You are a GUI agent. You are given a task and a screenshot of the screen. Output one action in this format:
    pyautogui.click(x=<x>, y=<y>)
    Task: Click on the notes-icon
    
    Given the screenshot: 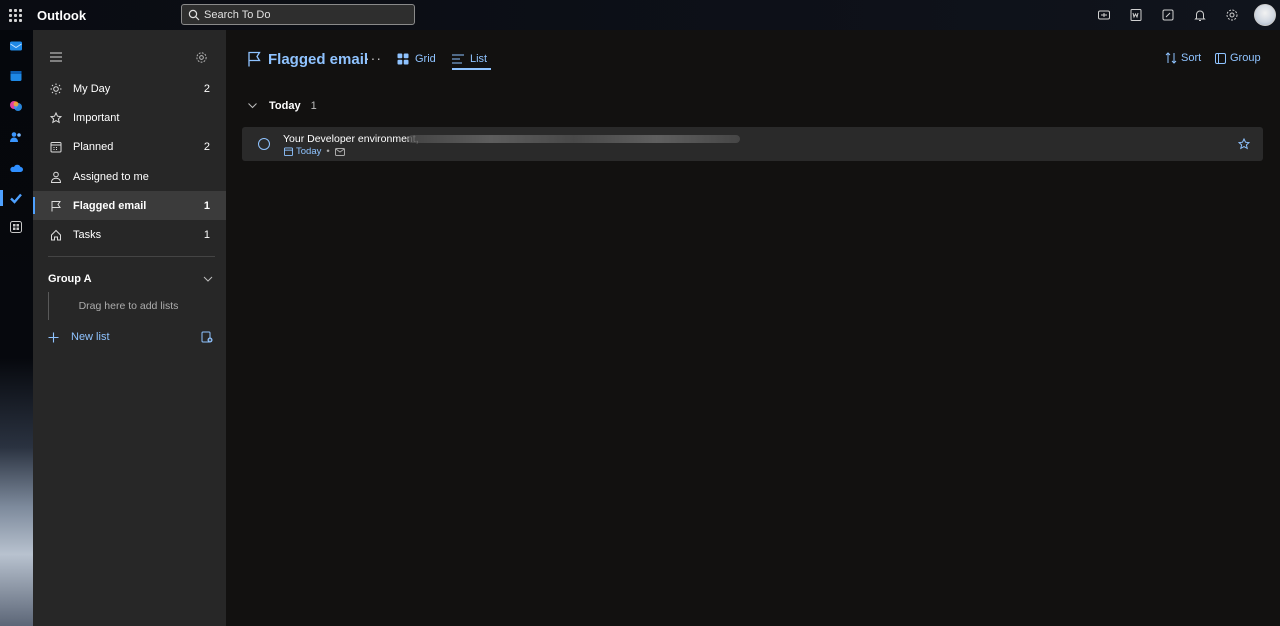 What is the action you would take?
    pyautogui.click(x=1168, y=15)
    